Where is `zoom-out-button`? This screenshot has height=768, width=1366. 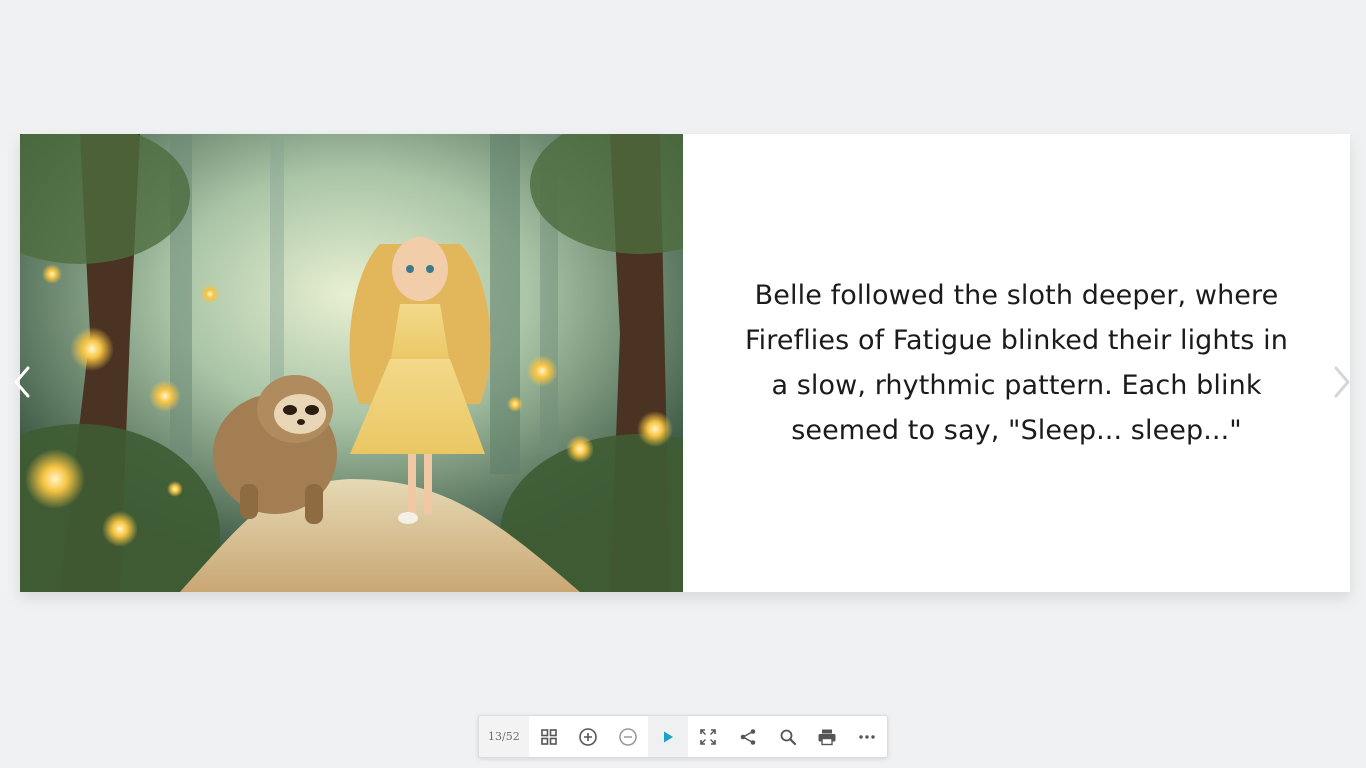 zoom-out-button is located at coordinates (628, 736).